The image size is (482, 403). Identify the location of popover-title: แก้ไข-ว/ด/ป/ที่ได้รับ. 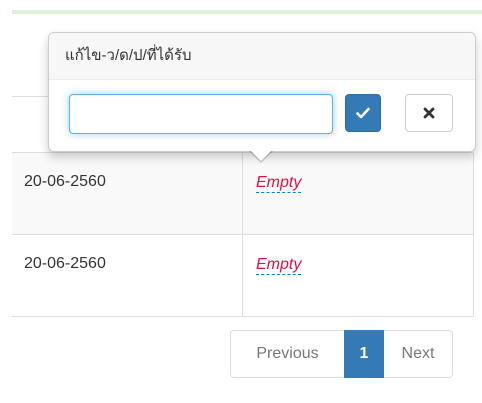
(262, 56).